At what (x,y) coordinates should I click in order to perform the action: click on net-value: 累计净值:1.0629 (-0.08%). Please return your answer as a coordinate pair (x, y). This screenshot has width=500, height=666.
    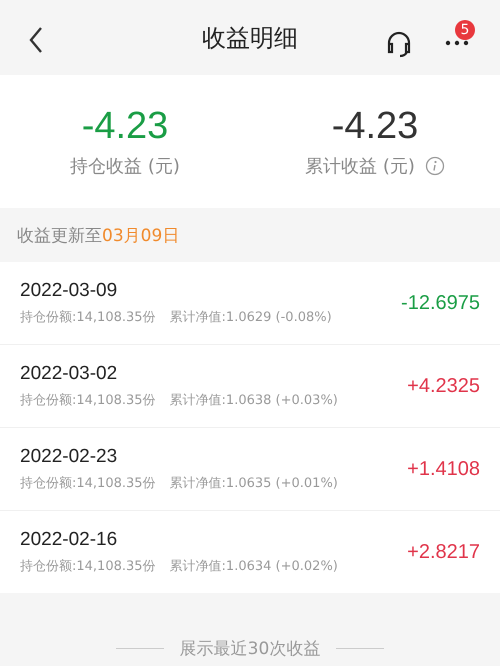
    Looking at the image, I should click on (251, 317).